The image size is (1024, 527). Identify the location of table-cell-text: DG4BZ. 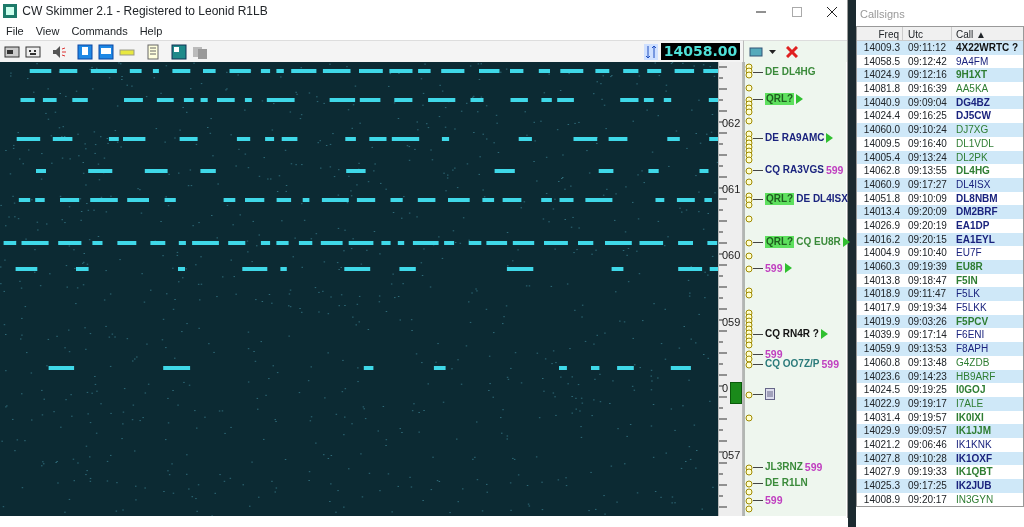
(973, 102).